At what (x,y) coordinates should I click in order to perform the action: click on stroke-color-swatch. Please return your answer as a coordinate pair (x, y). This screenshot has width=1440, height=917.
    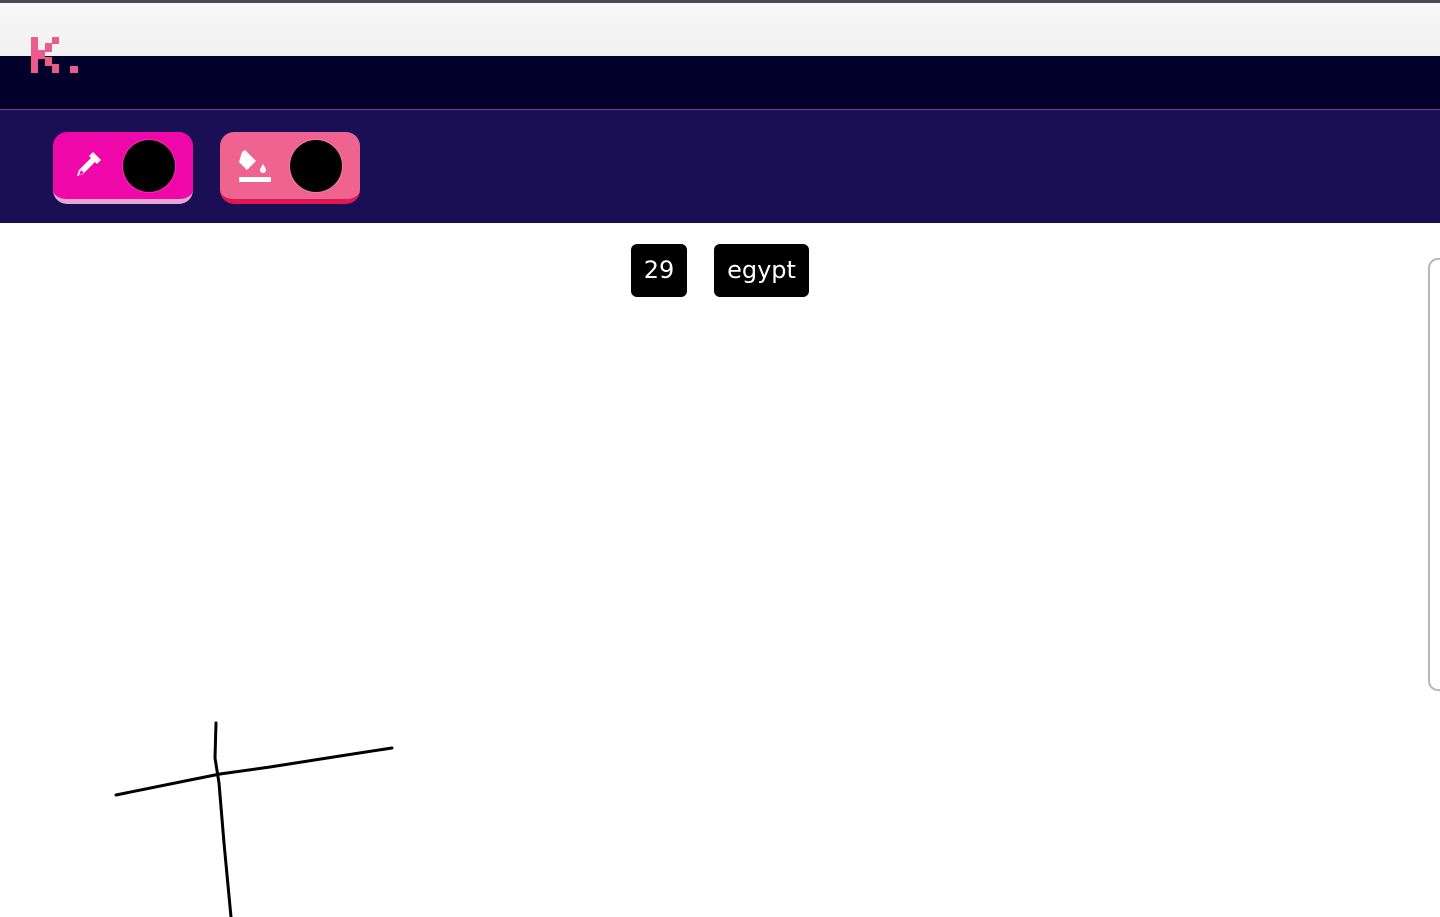
    Looking at the image, I should click on (149, 166).